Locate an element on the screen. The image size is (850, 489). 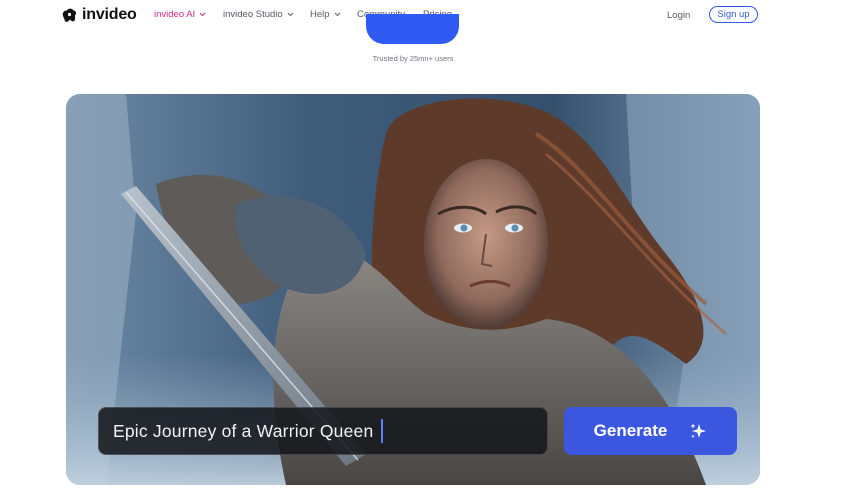
nav-item-help: Help is located at coordinates (325, 14).